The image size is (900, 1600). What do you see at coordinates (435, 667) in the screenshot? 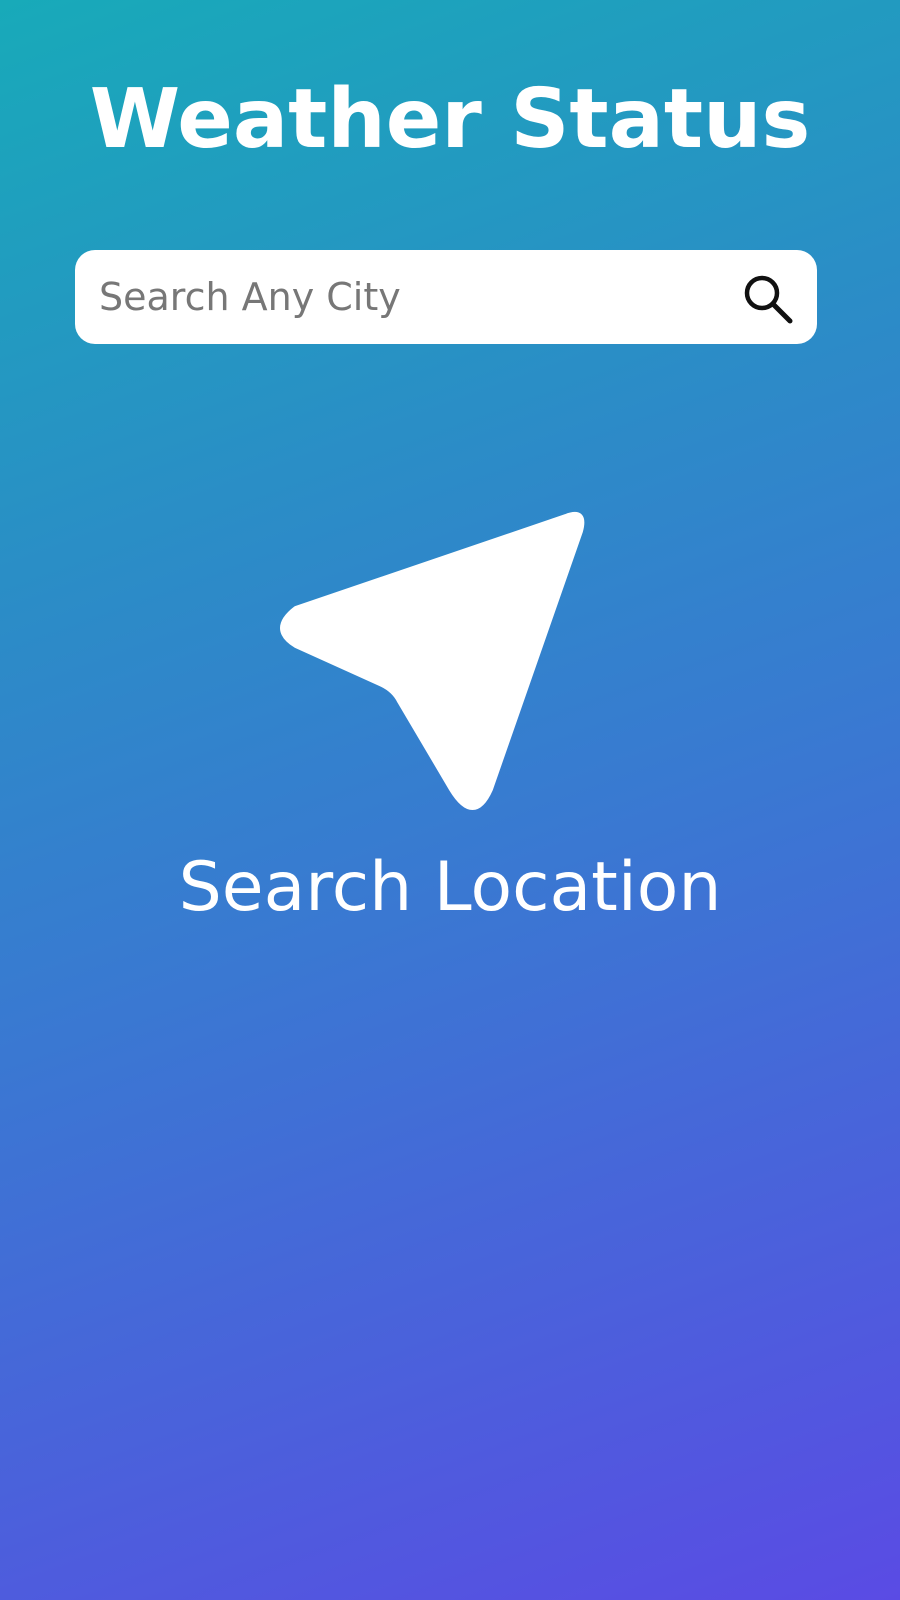
I see `navigation-arrow-icon` at bounding box center [435, 667].